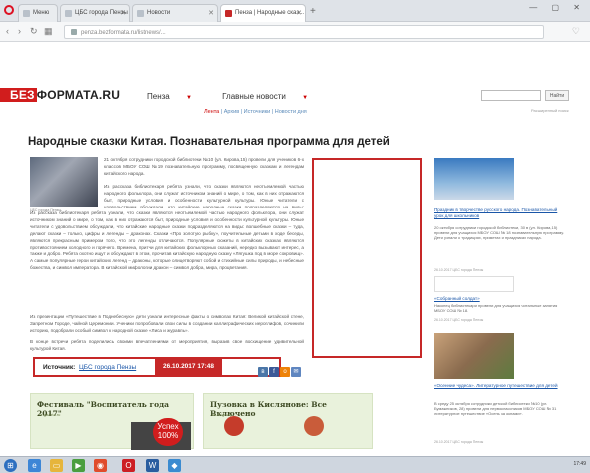  I want to click on word-icon: W, so click(152, 465).